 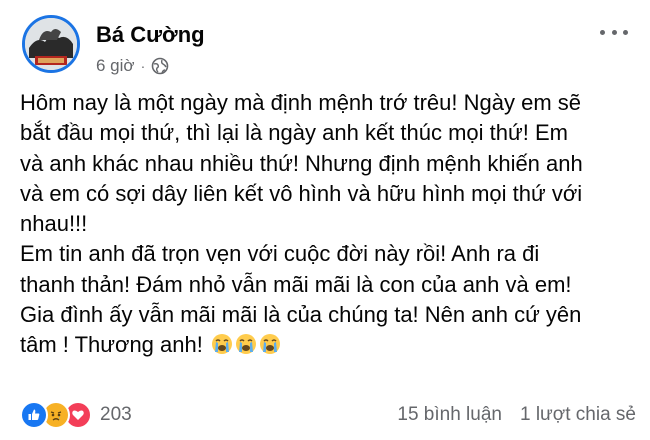 What do you see at coordinates (328, 415) in the screenshot?
I see `post-footer: 203 15 bình luận 1 lượt chia sẻ` at bounding box center [328, 415].